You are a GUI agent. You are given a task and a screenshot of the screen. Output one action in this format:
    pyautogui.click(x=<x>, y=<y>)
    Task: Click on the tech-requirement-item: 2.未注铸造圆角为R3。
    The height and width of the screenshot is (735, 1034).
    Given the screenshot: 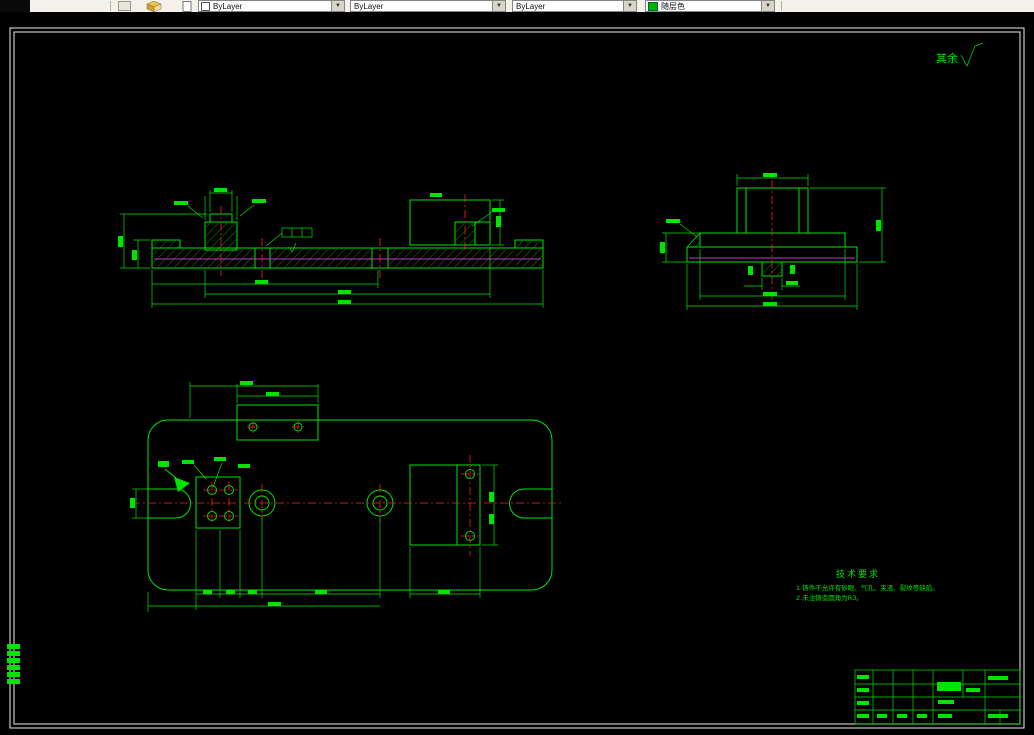 What is the action you would take?
    pyautogui.click(x=829, y=597)
    